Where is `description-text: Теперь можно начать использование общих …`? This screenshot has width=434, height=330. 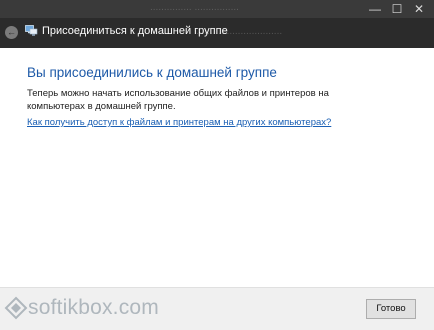
description-text: Теперь можно начать использование общих … is located at coordinates (178, 100).